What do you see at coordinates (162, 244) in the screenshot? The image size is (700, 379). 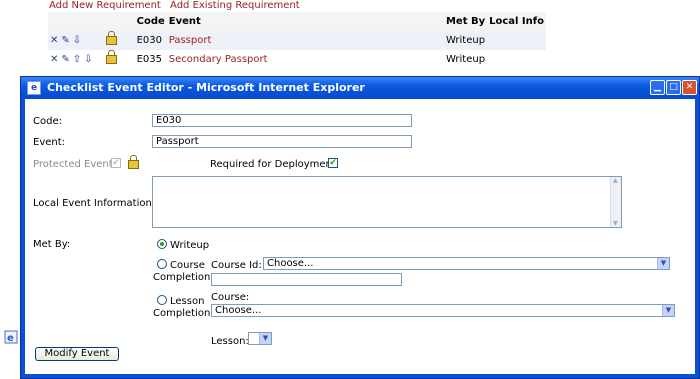 I see `writeup-radio` at bounding box center [162, 244].